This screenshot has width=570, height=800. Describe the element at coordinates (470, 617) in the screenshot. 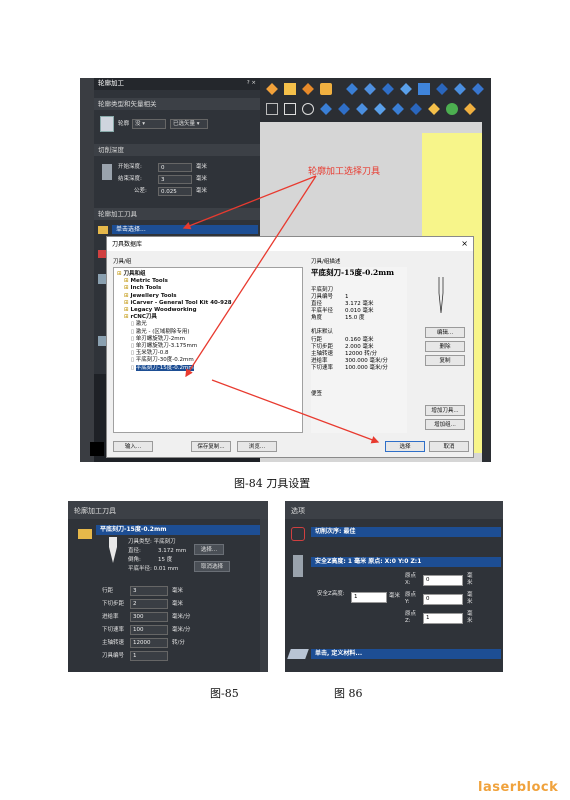

I see `fig86-origin-z-unit: 毫米` at that location.